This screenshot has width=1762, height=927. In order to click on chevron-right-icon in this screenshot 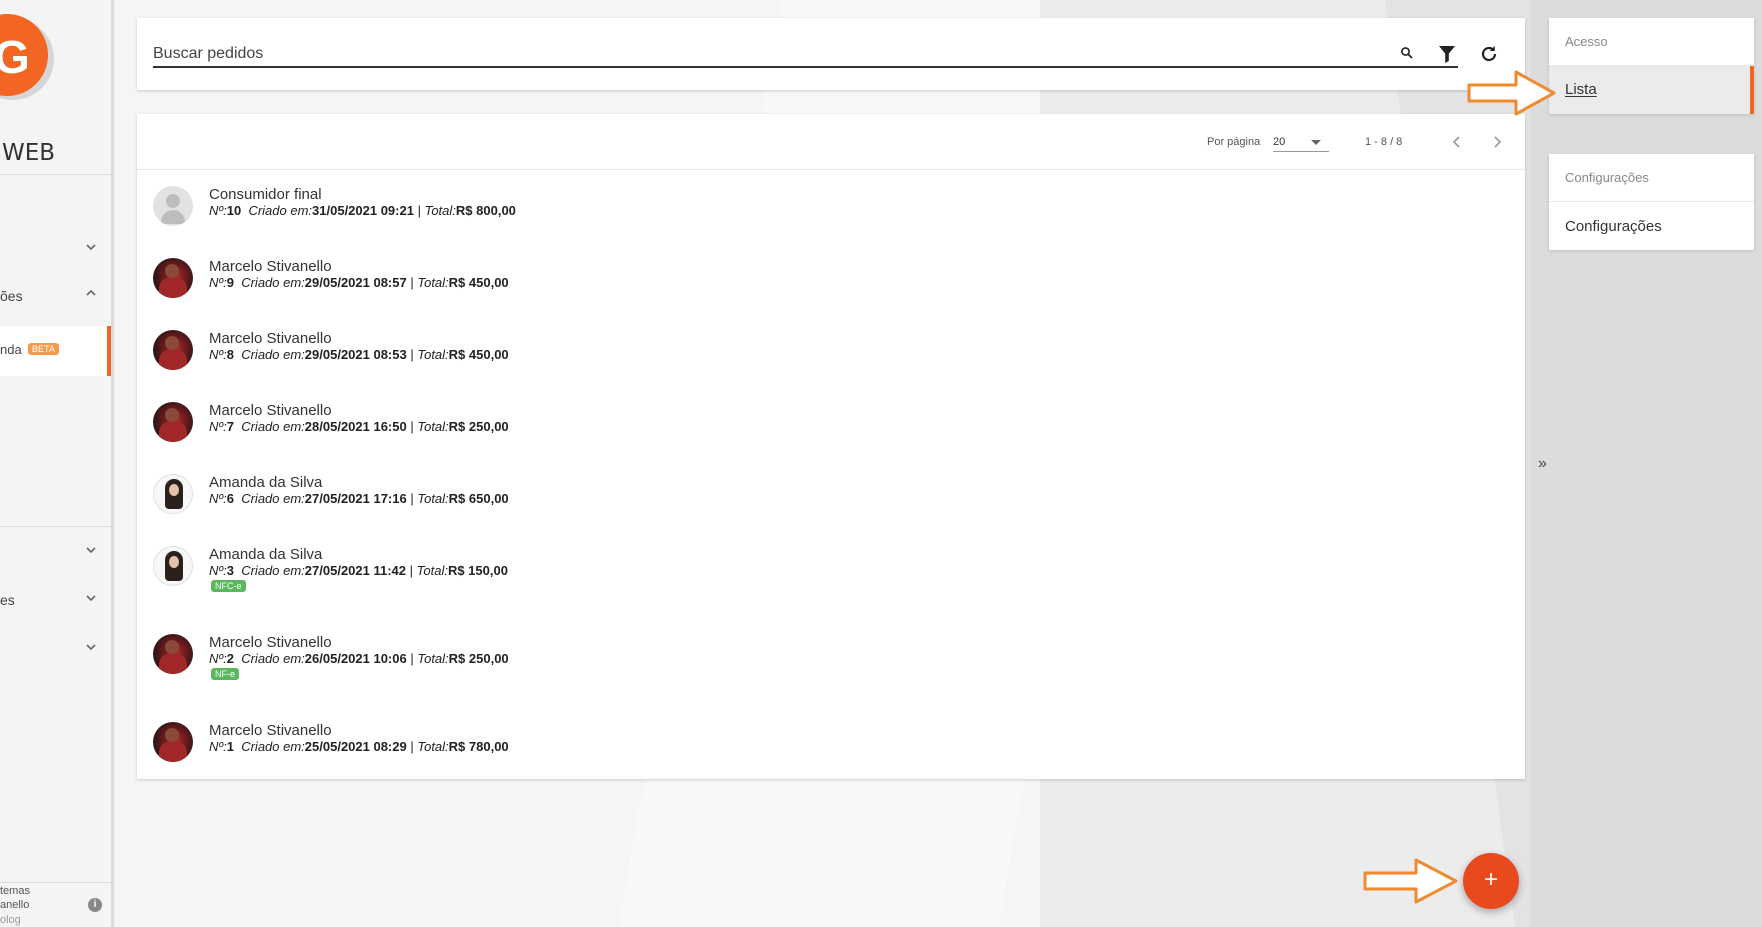, I will do `click(1497, 142)`.